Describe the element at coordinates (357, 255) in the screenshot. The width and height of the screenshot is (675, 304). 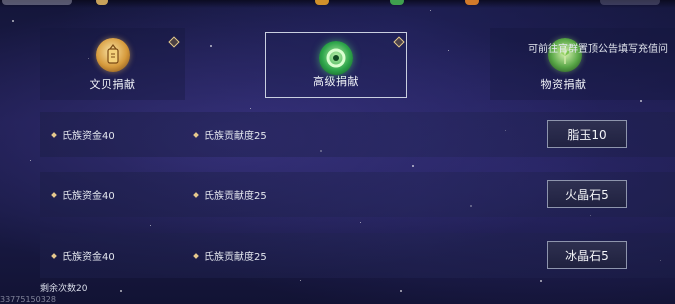
I see `donate-row: 氏族资金40 氏族贡献度25 冰晶石5` at that location.